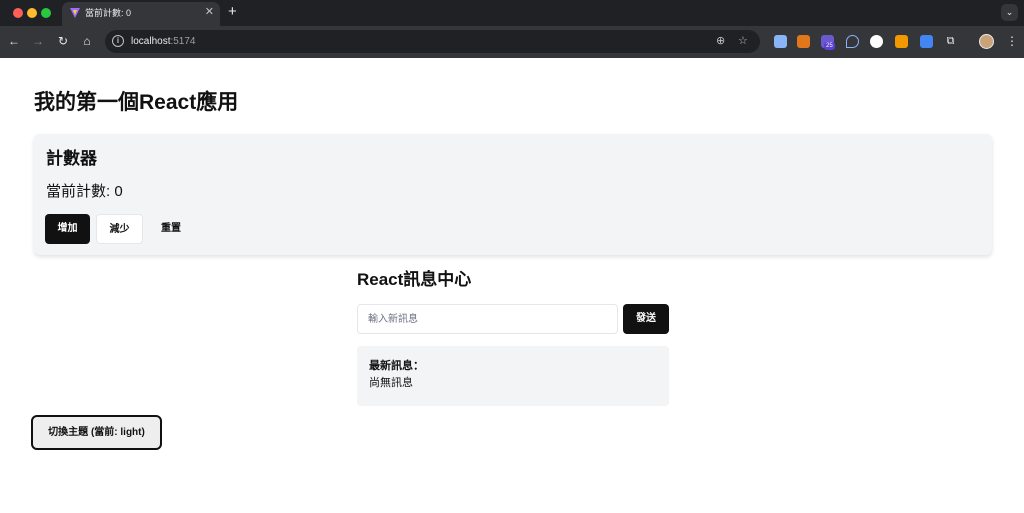 The width and height of the screenshot is (1024, 513). Describe the element at coordinates (71, 158) in the screenshot. I see `counter-heading: 計數器` at that location.